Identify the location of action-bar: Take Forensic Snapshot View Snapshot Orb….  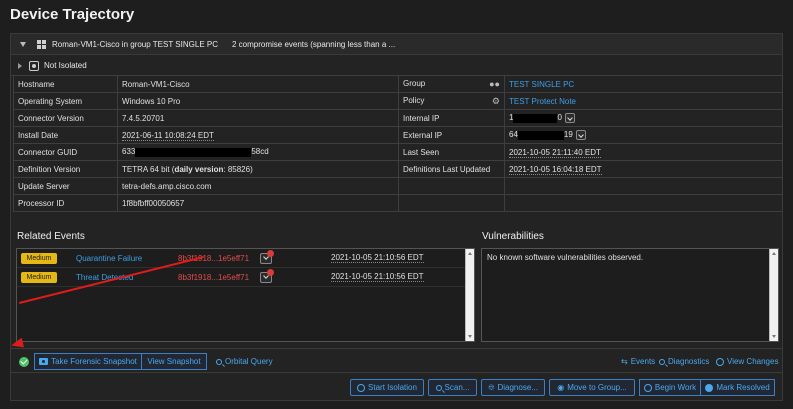
(396, 360).